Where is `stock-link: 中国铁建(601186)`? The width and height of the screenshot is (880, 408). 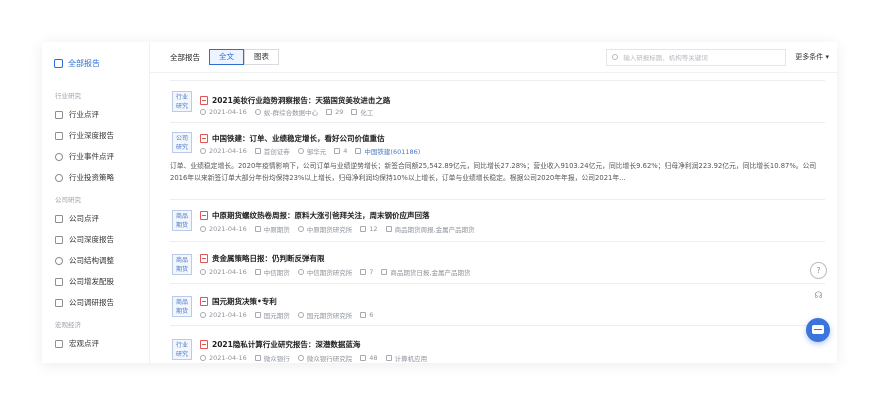
stock-link: 中国铁建(601186) is located at coordinates (392, 151).